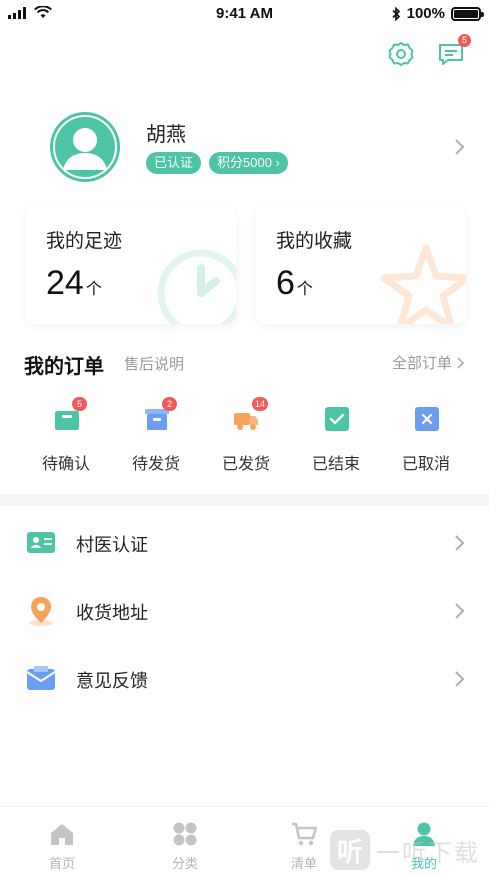  I want to click on watermark: 听 一听下载, so click(405, 850).